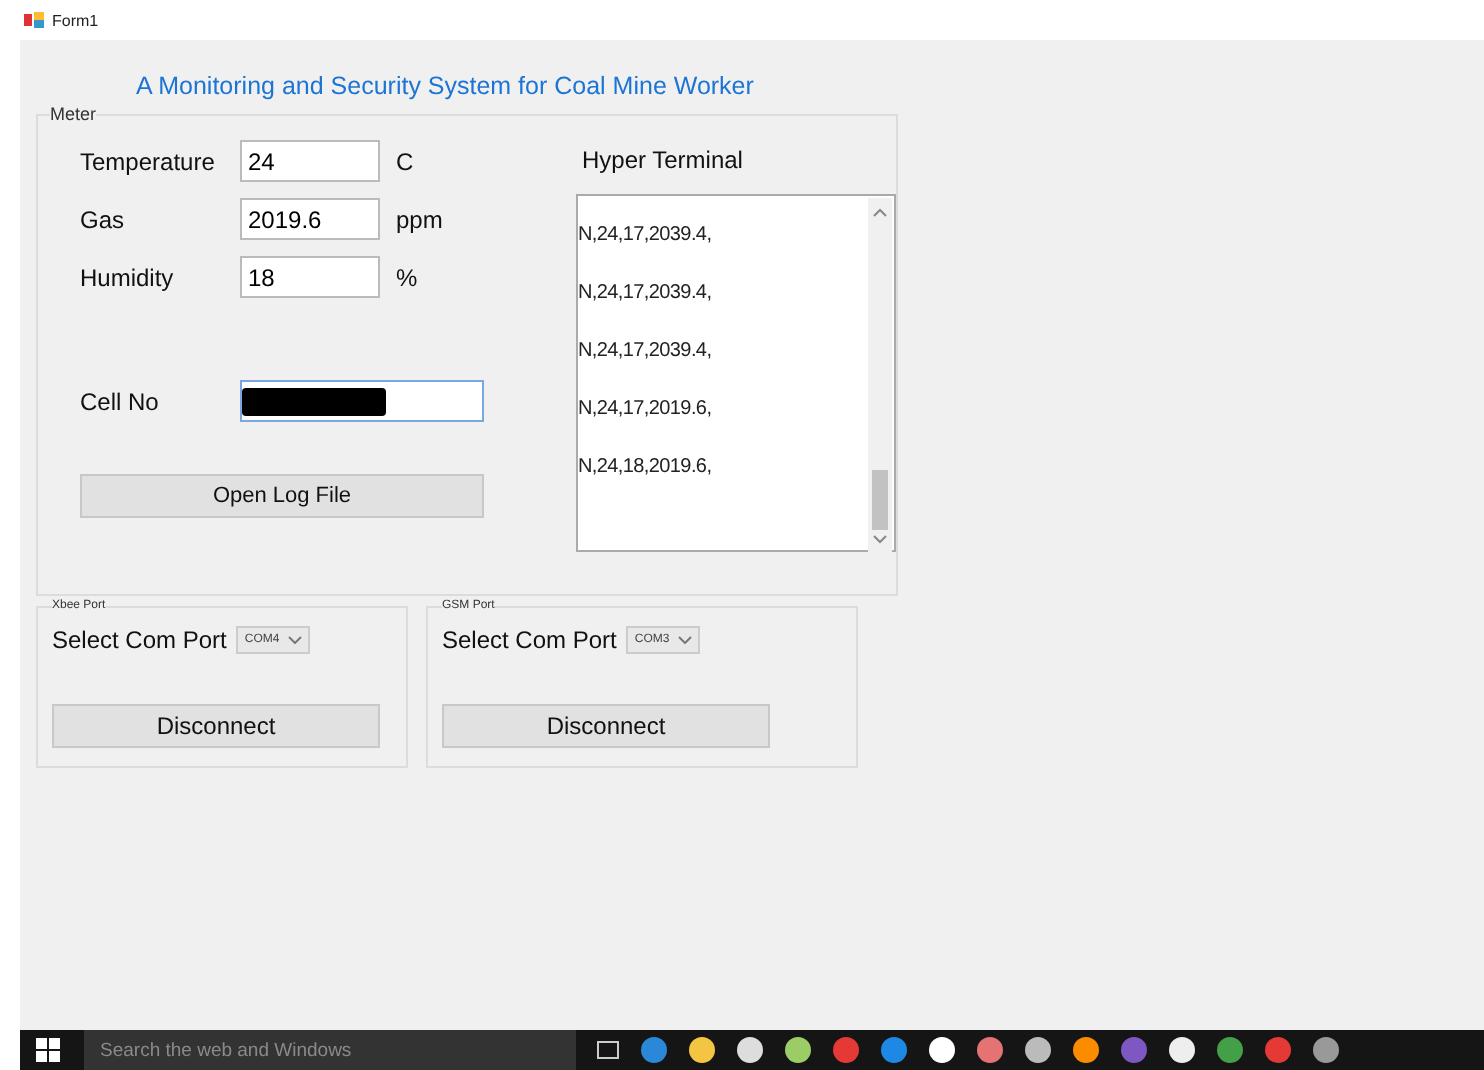 This screenshot has height=1070, width=1484. Describe the element at coordinates (645, 411) in the screenshot. I see `terminal-line: N,24,17,2019.6,` at that location.